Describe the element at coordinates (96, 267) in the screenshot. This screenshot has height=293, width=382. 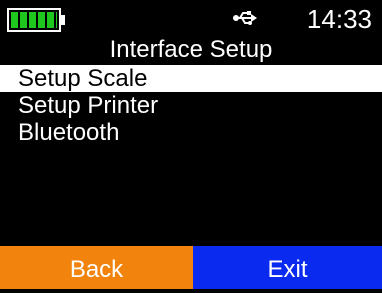
I see `back-button: Back` at that location.